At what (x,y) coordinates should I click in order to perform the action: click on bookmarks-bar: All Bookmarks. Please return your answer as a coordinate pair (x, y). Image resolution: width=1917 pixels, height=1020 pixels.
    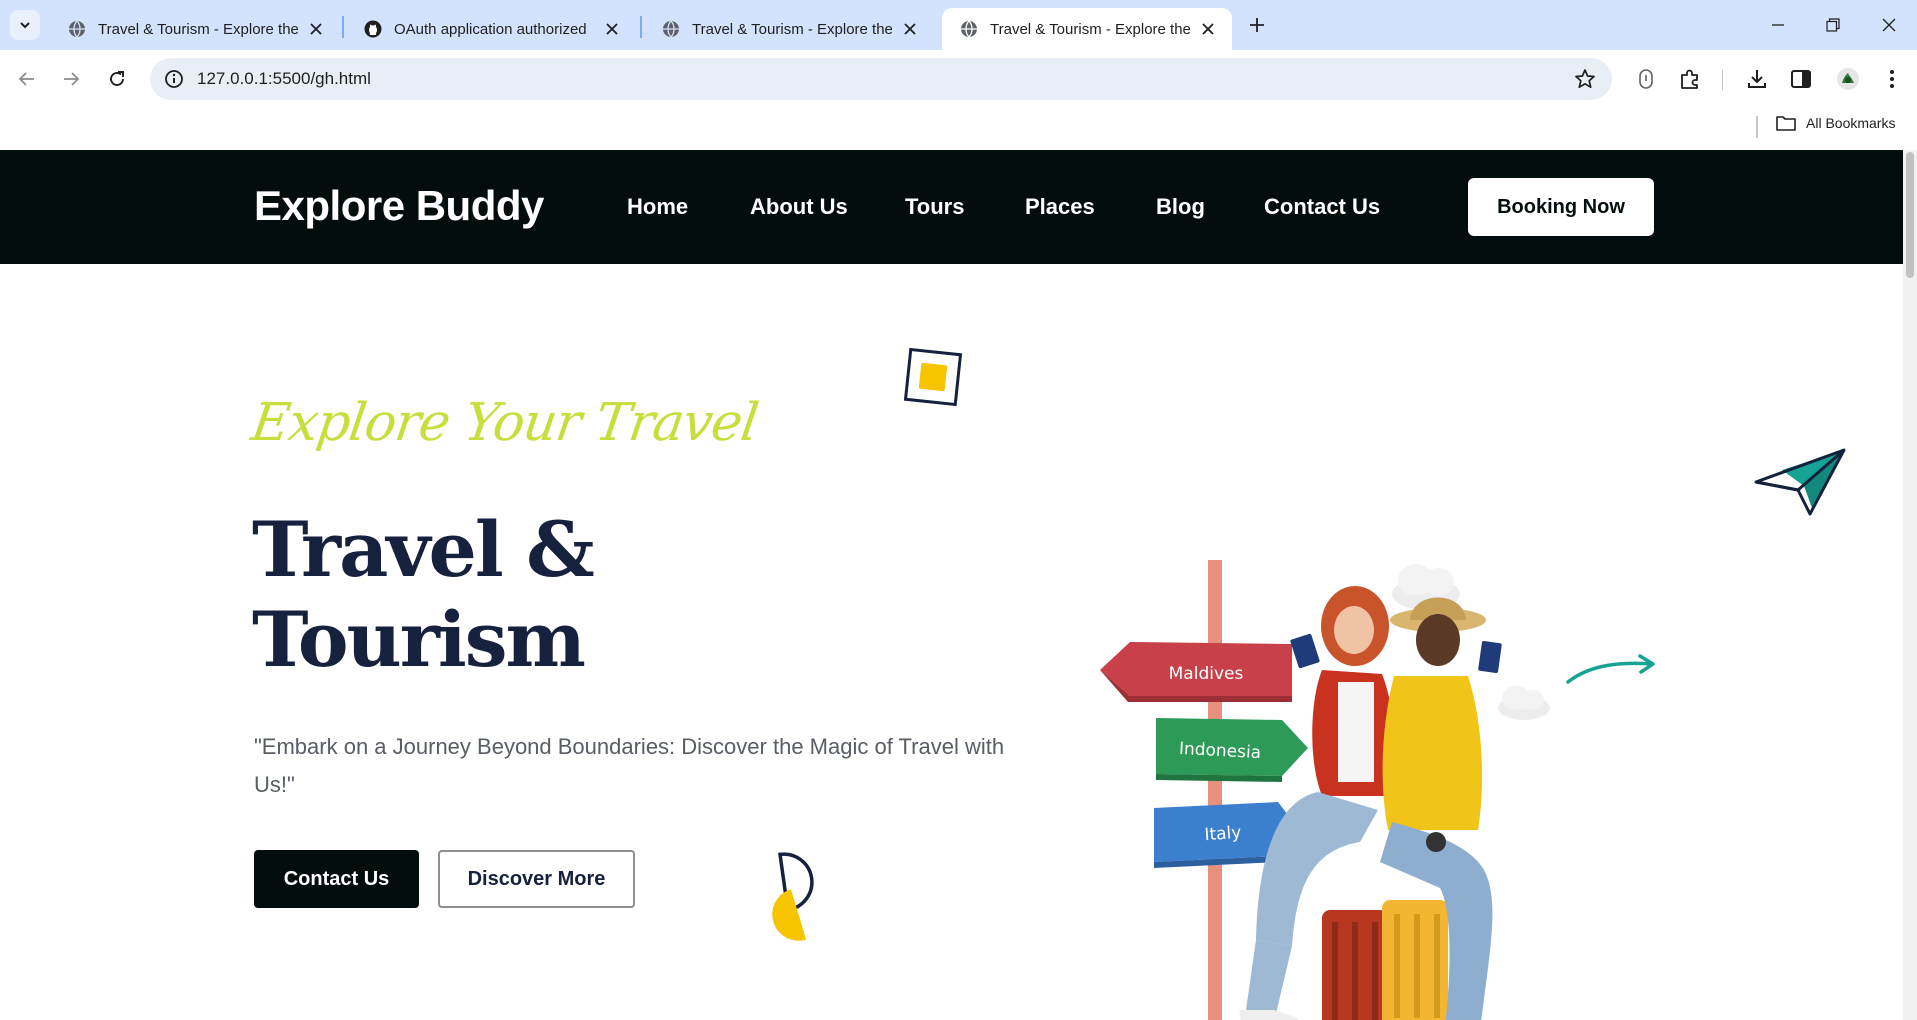
    Looking at the image, I should click on (958, 129).